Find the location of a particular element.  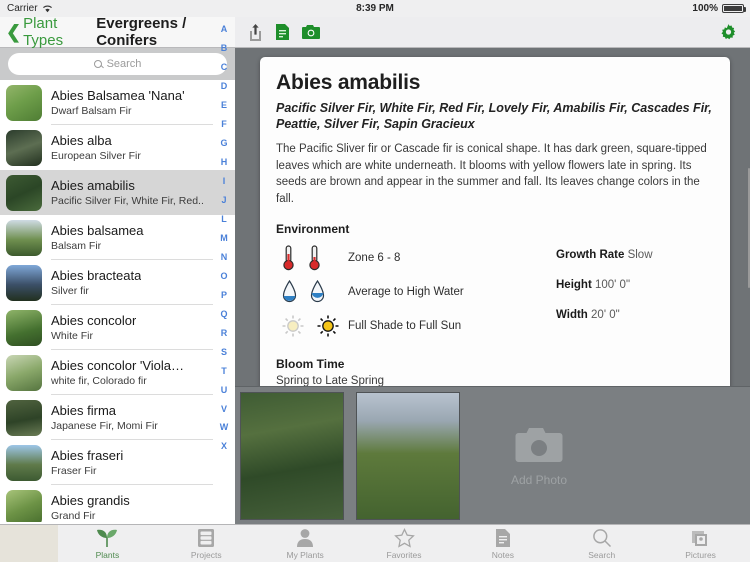

list-item: Abies concolor White Fir is located at coordinates (117, 327).